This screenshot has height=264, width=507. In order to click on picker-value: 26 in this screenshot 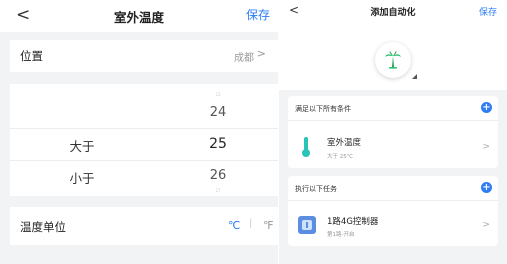, I will do `click(218, 175)`.